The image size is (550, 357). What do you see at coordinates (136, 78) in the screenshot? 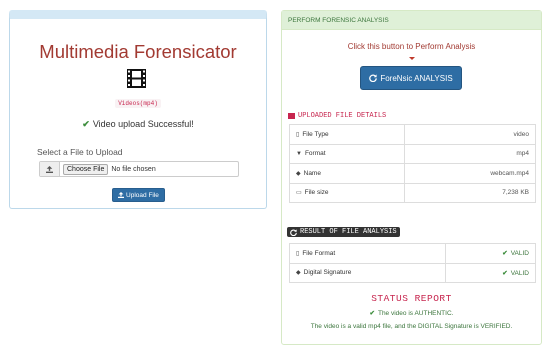
I see `film-icon` at bounding box center [136, 78].